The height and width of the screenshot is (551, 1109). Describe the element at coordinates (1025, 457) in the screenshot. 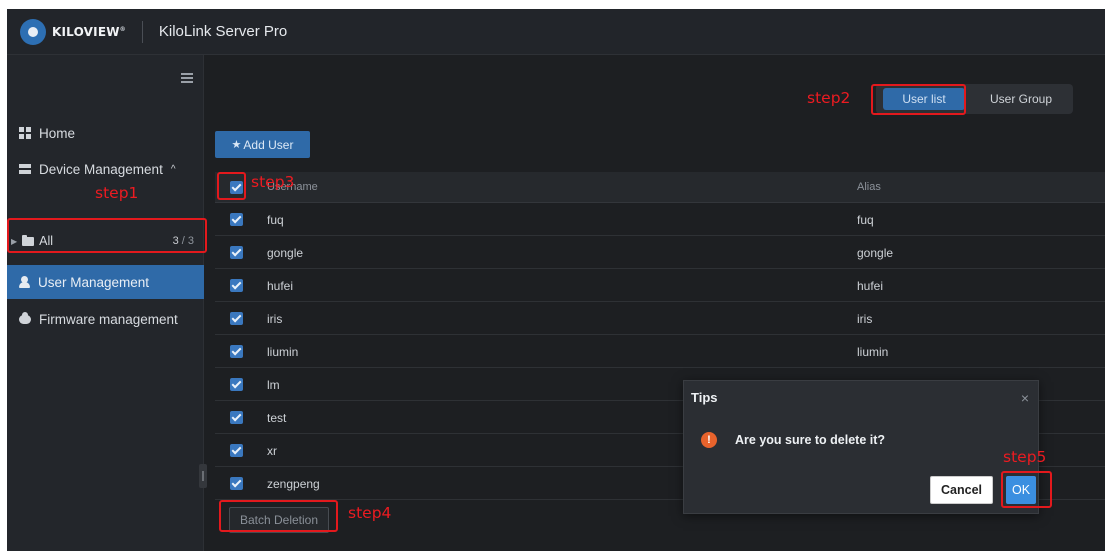

I see `annotation-step5: step5` at that location.